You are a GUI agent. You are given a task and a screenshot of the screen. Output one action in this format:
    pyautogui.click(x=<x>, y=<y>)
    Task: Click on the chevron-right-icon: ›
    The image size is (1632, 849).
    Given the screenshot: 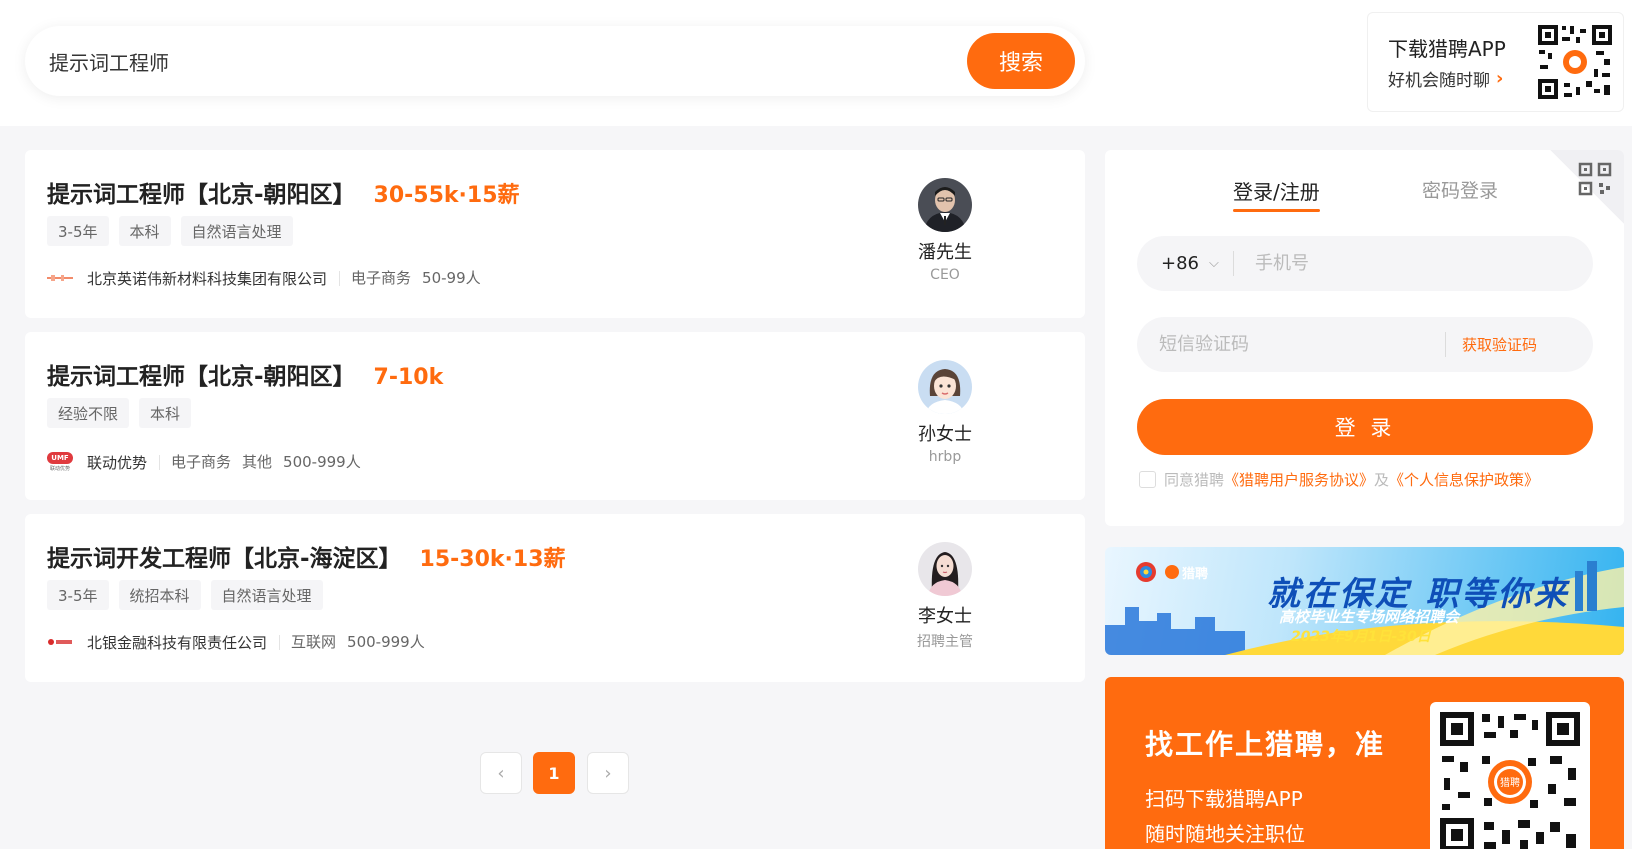 What is the action you would take?
    pyautogui.click(x=1500, y=78)
    